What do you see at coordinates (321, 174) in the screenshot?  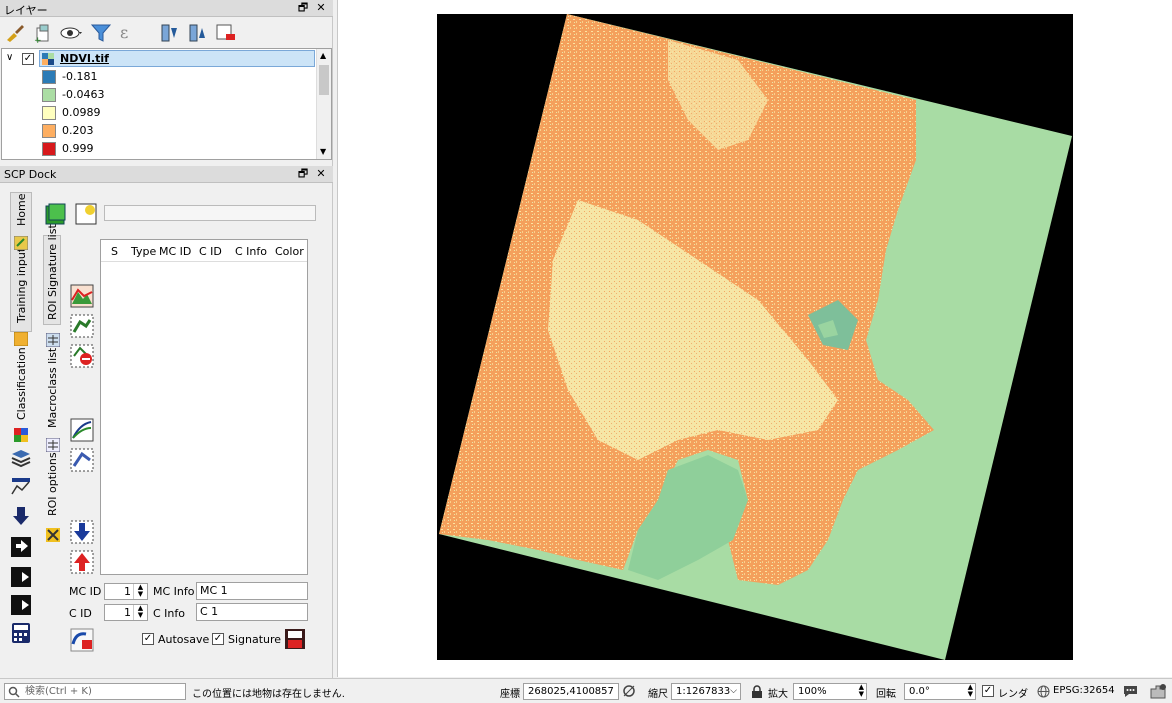 I see `scp-close-button: ✕` at bounding box center [321, 174].